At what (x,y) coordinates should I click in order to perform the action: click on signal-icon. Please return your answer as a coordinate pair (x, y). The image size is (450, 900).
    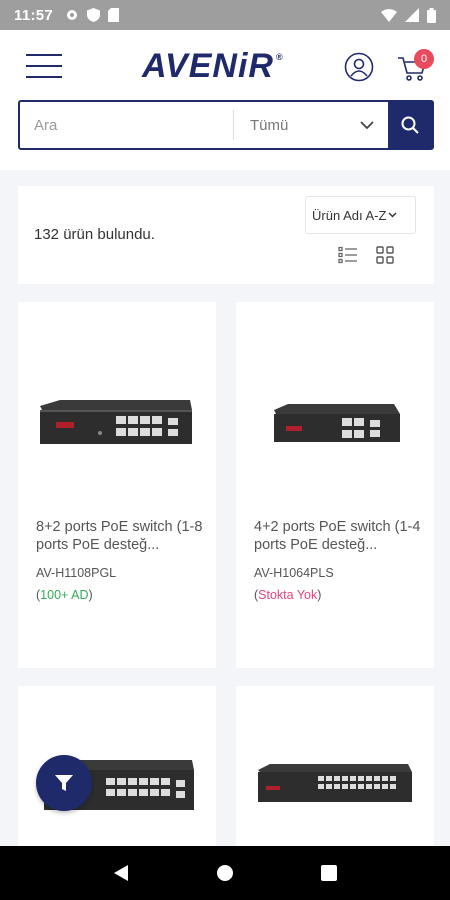
    Looking at the image, I should click on (412, 15).